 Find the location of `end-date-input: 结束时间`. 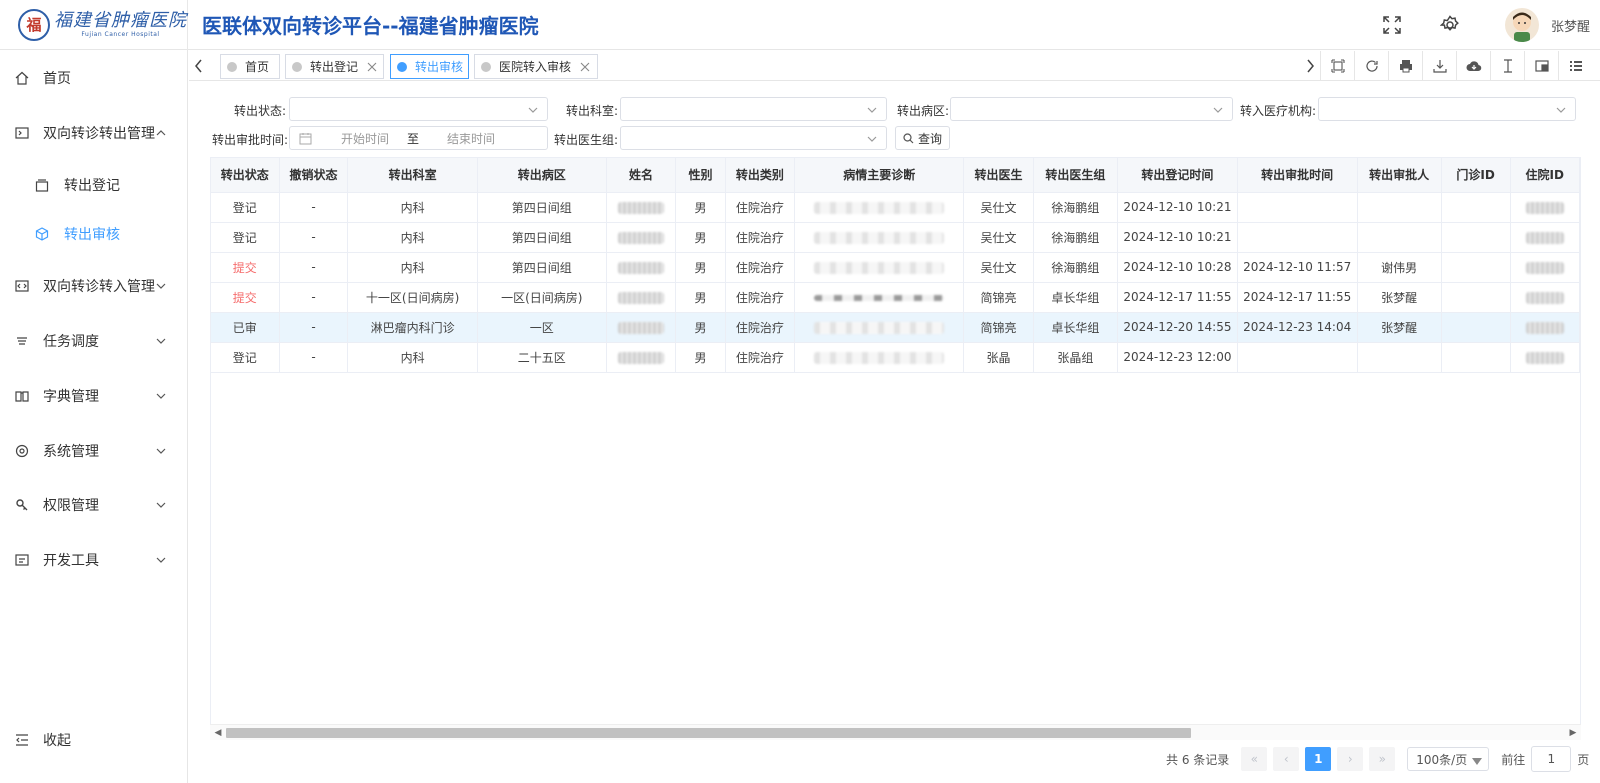

end-date-input: 结束时间 is located at coordinates (471, 138).